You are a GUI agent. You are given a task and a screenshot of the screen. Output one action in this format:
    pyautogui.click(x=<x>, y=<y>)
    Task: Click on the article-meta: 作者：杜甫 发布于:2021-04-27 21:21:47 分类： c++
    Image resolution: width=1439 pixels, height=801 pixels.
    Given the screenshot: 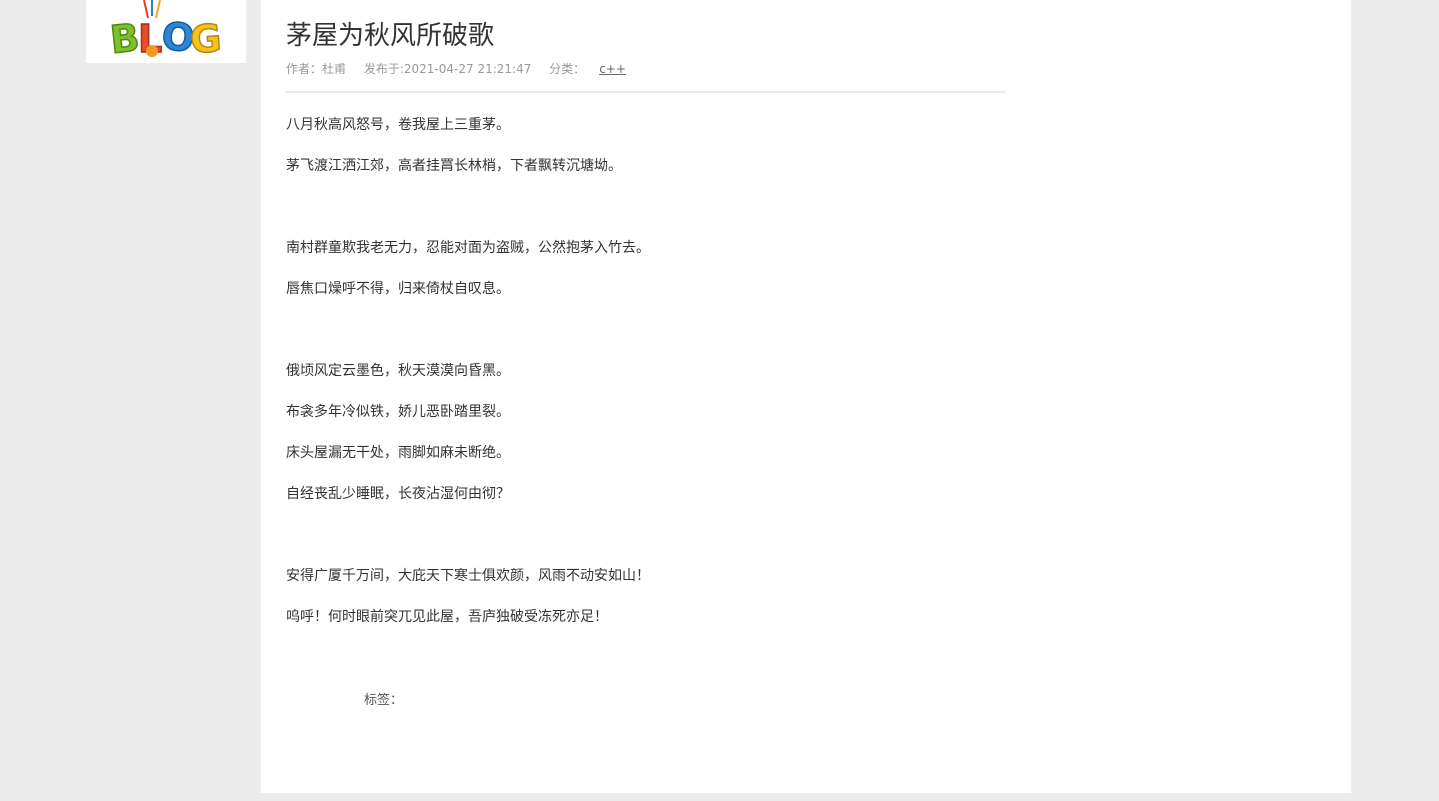 What is the action you would take?
    pyautogui.click(x=646, y=69)
    